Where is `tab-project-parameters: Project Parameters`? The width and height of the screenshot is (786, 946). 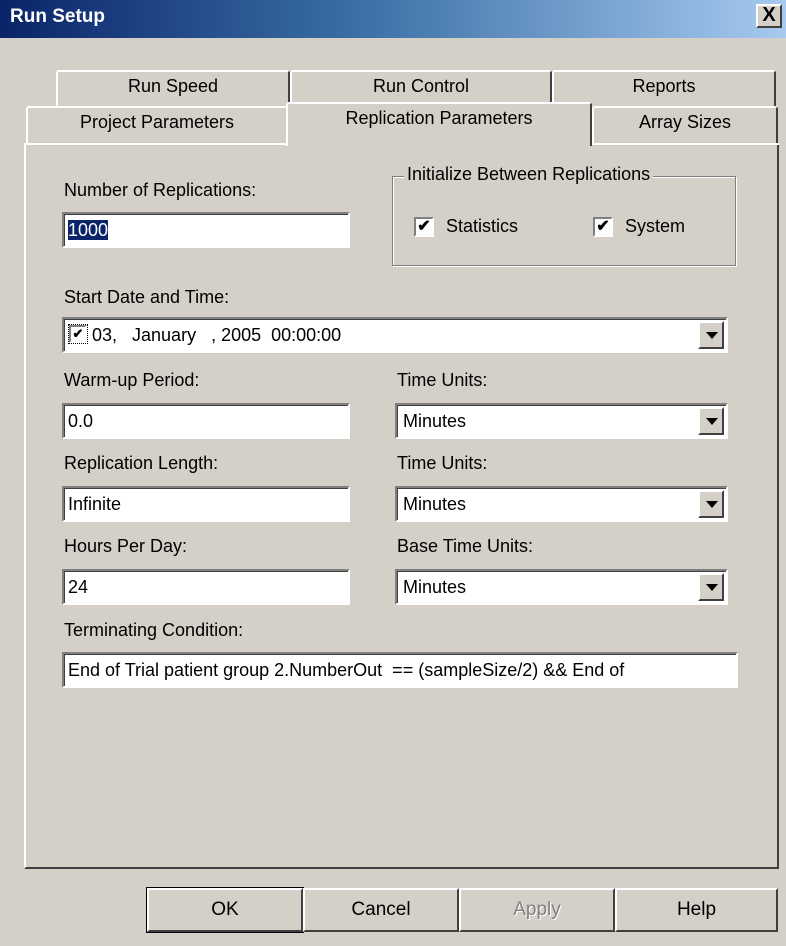
tab-project-parameters: Project Parameters is located at coordinates (157, 125).